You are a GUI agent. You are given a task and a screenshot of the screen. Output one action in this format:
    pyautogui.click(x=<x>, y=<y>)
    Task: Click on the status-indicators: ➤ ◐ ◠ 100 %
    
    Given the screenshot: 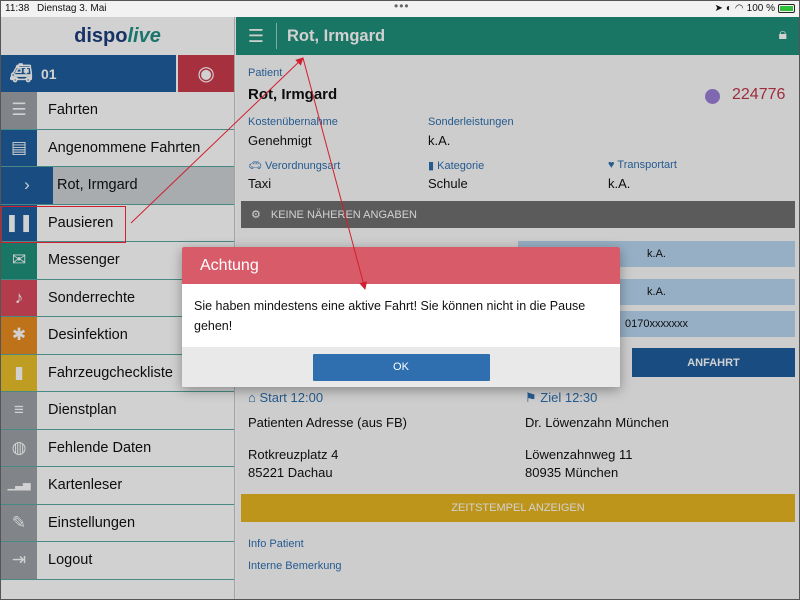 What is the action you would take?
    pyautogui.click(x=754, y=8)
    